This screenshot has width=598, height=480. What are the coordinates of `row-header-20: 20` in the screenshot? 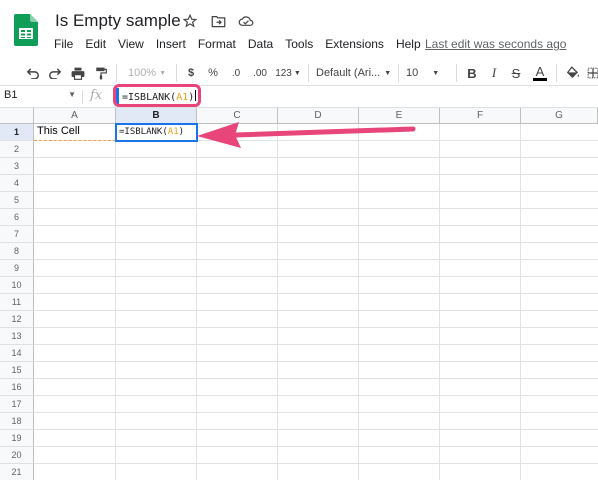 It's located at (17, 455).